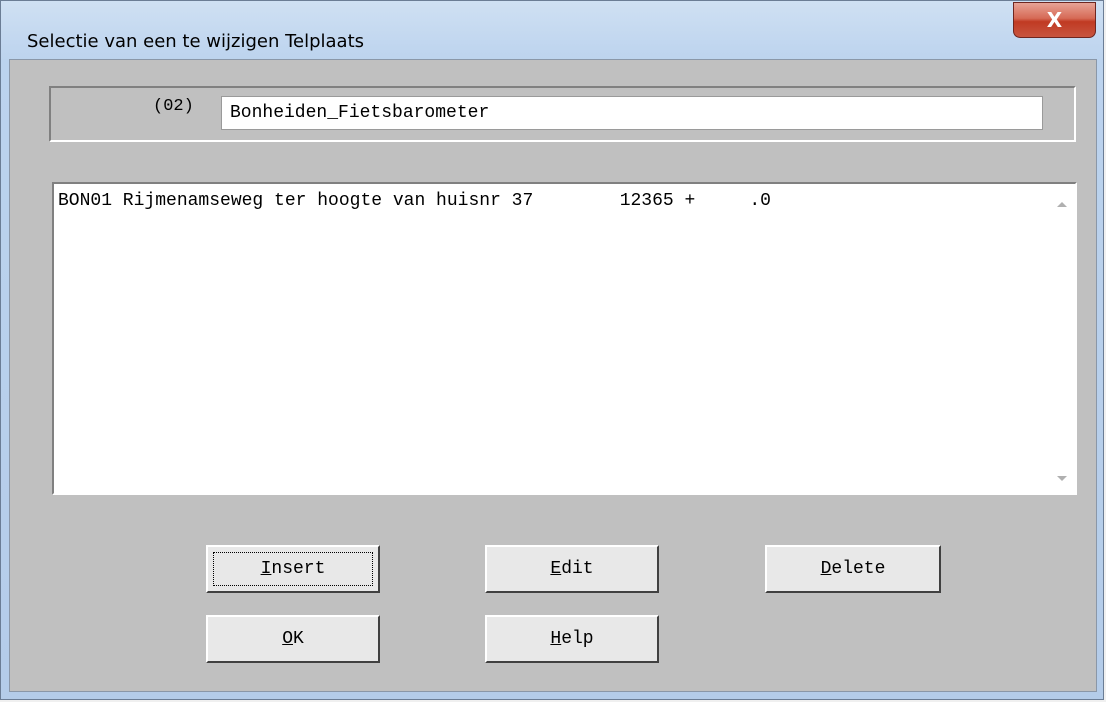 This screenshot has width=1106, height=702. I want to click on close-button: X, so click(1054, 20).